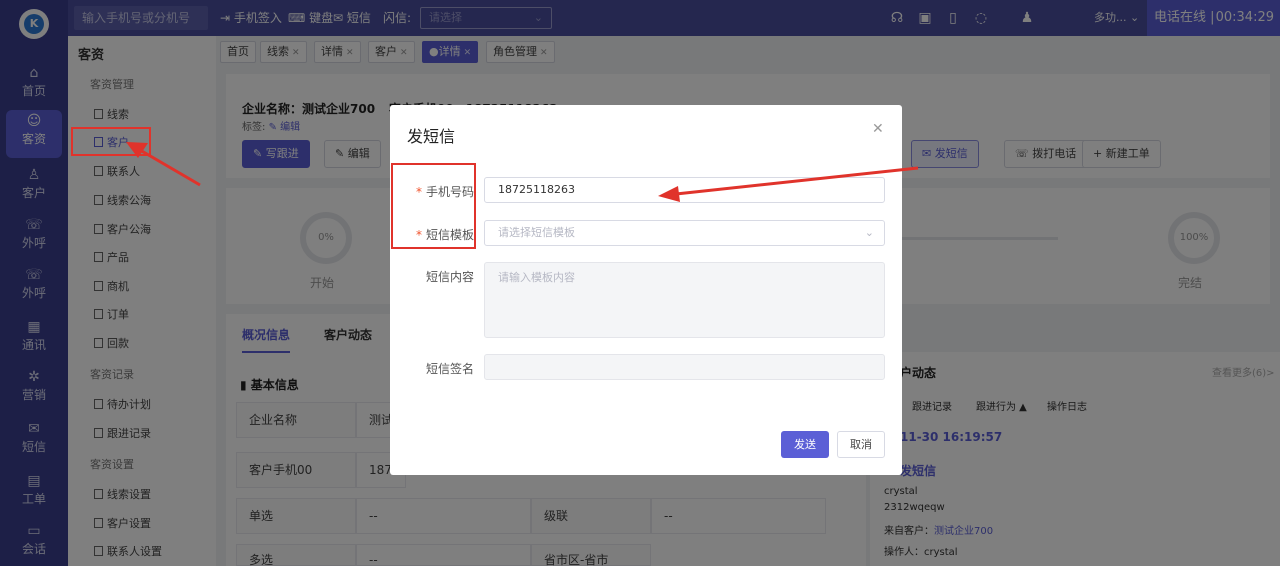  Describe the element at coordinates (522, 172) in the screenshot. I see `annotation-arrows` at that location.